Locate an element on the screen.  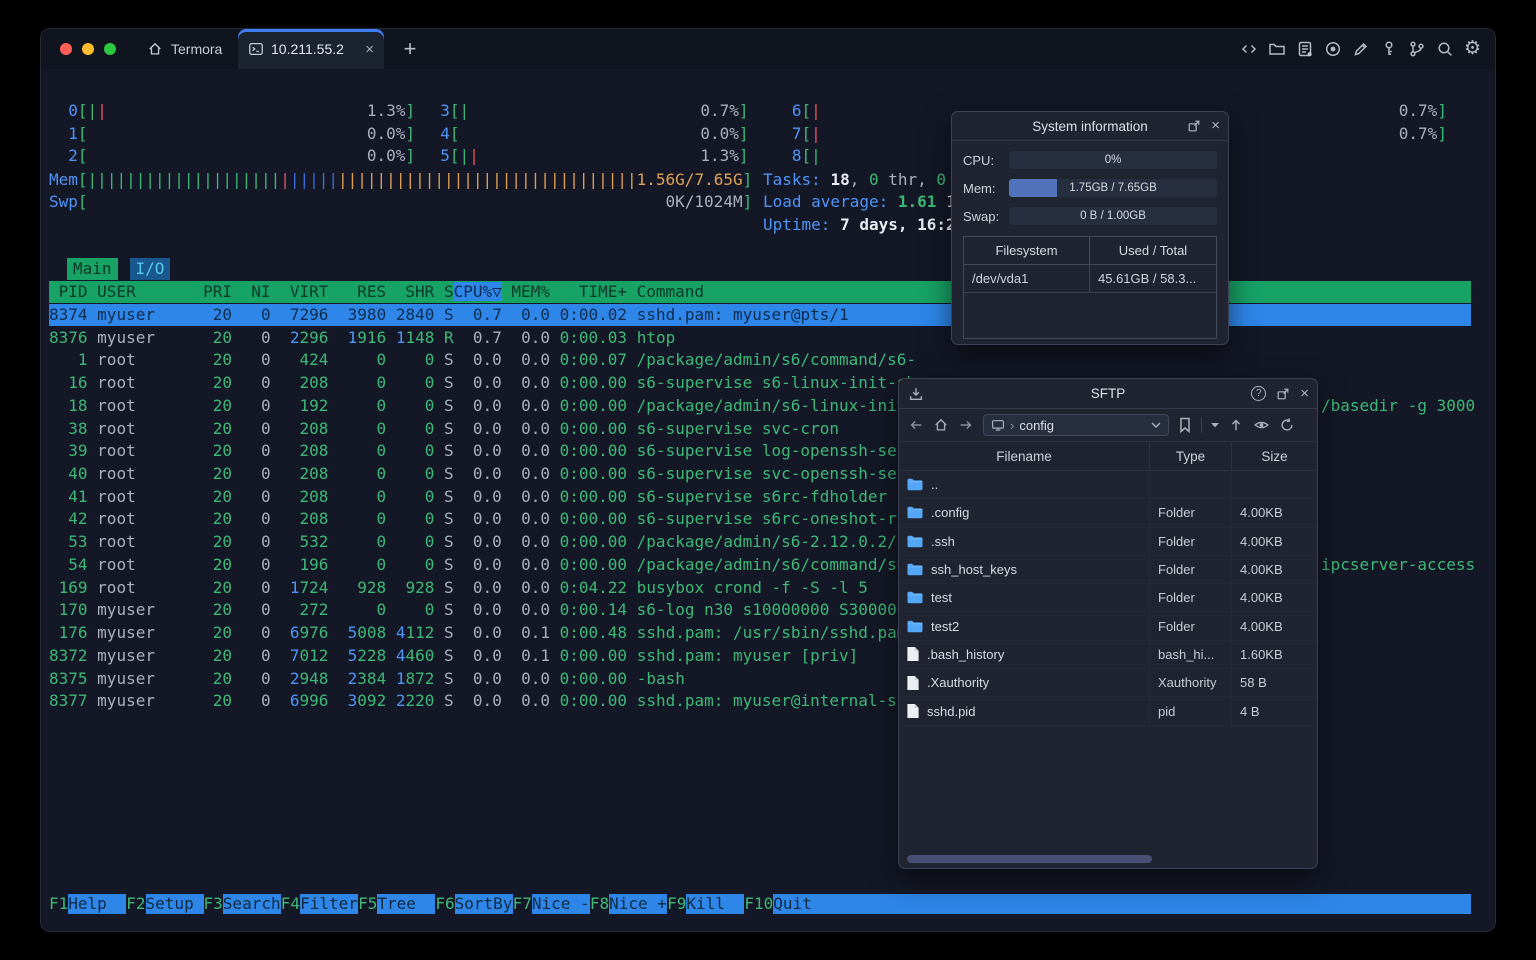
minimize-window-button is located at coordinates (88, 49).